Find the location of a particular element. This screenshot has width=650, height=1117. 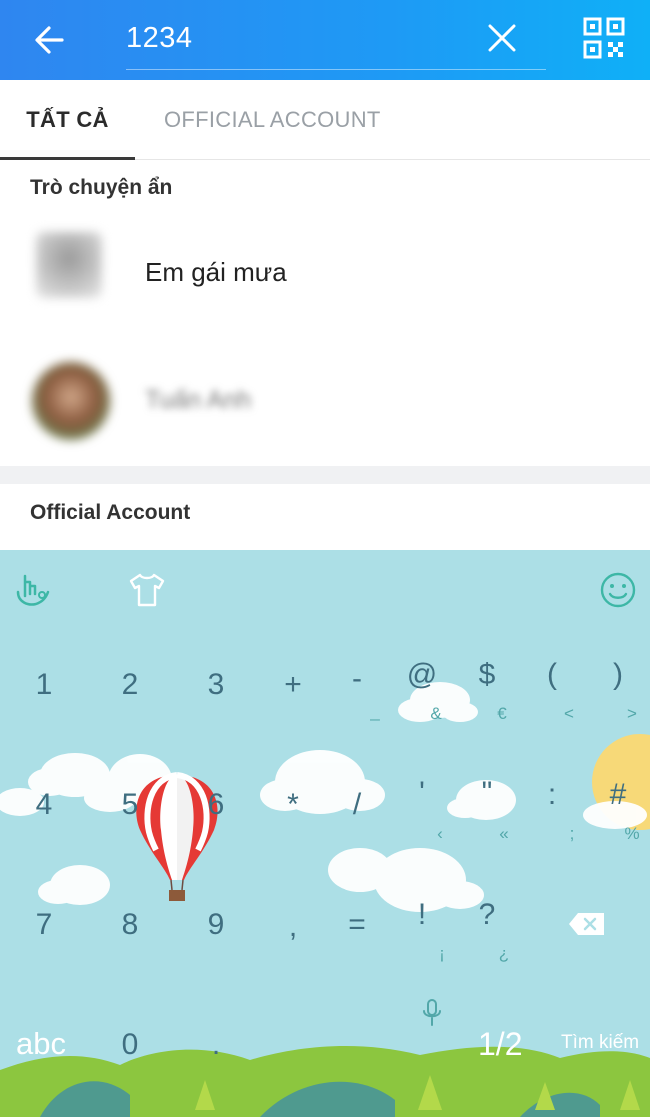

search-input-value: 1234 is located at coordinates (159, 38).